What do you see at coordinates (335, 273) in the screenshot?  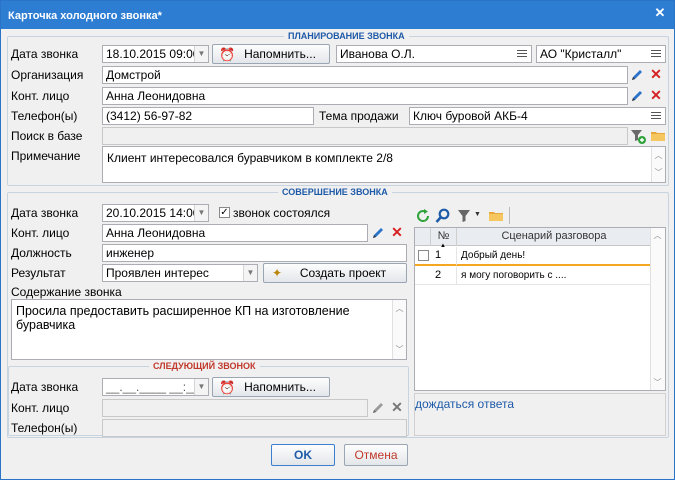 I see `create-project-button: ✦ Создать проект` at bounding box center [335, 273].